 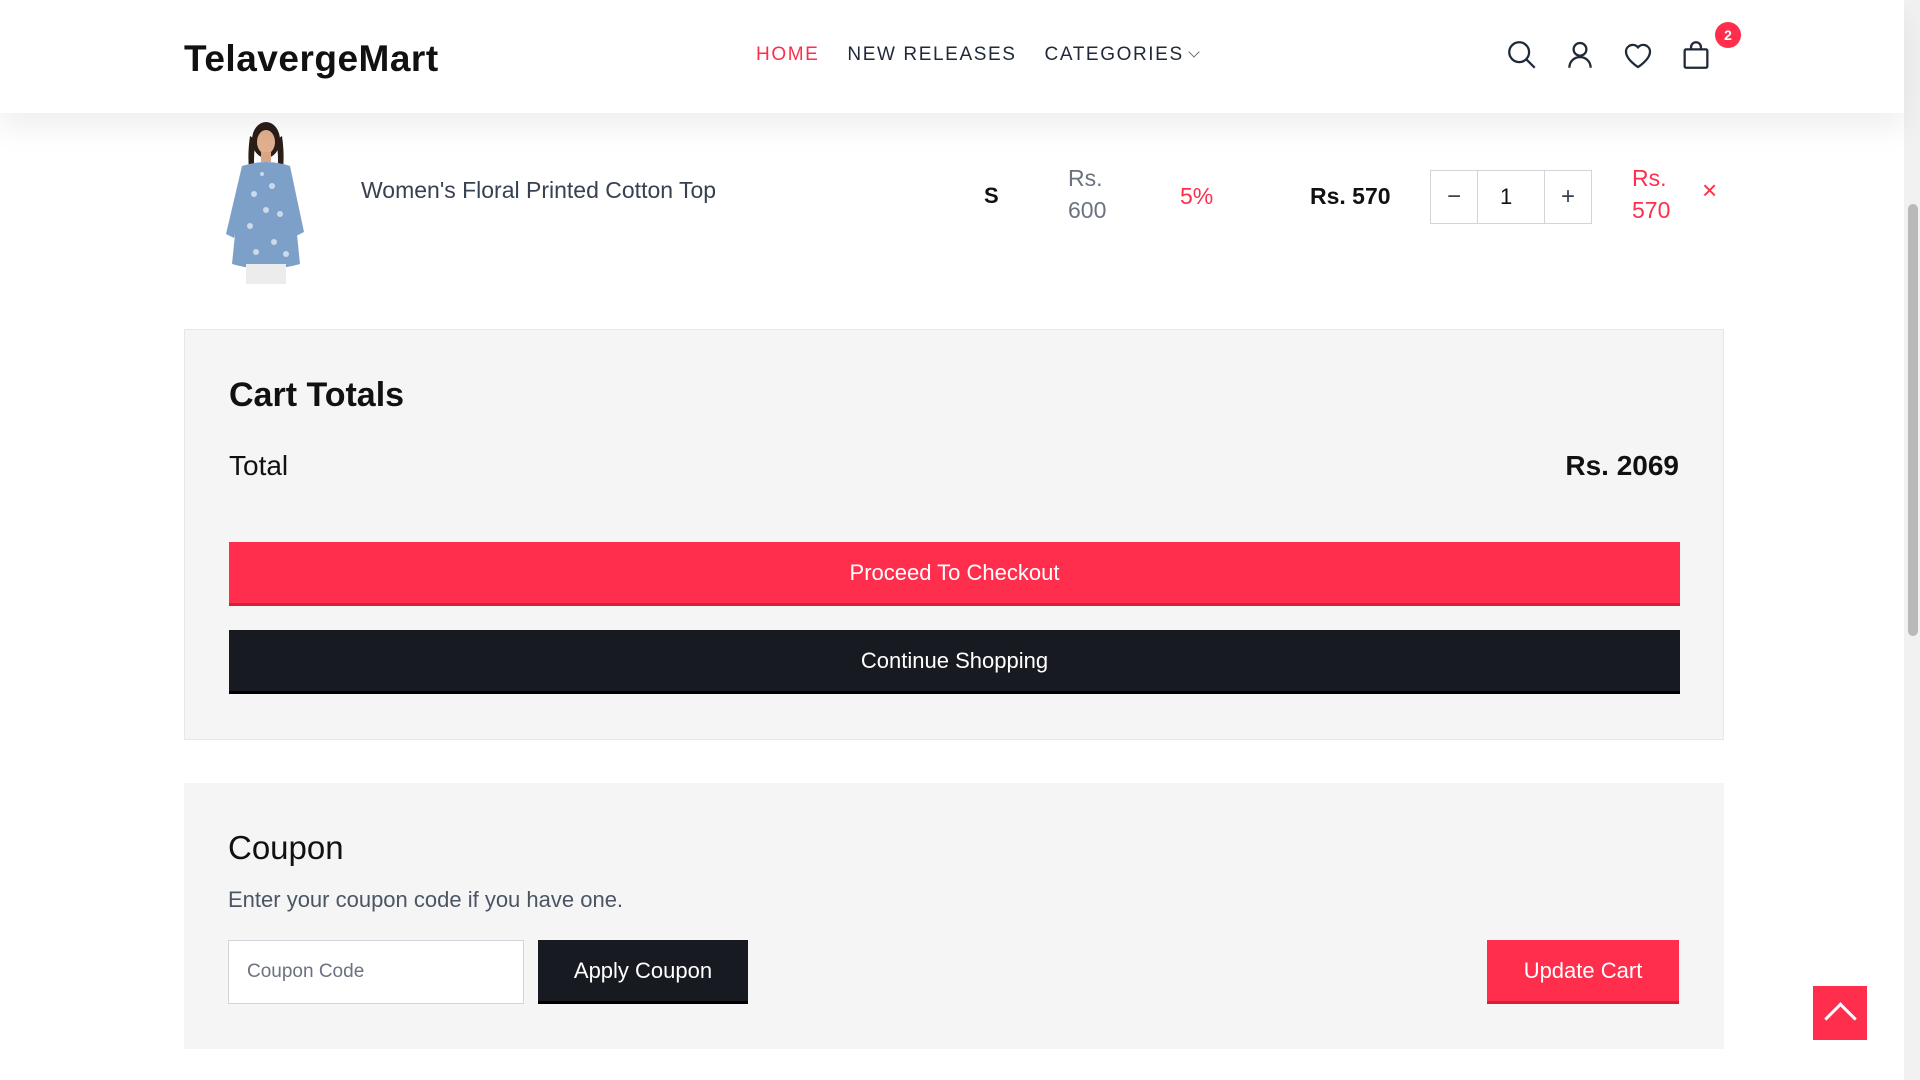 What do you see at coordinates (286, 847) in the screenshot?
I see `coupon-title: Coupon` at bounding box center [286, 847].